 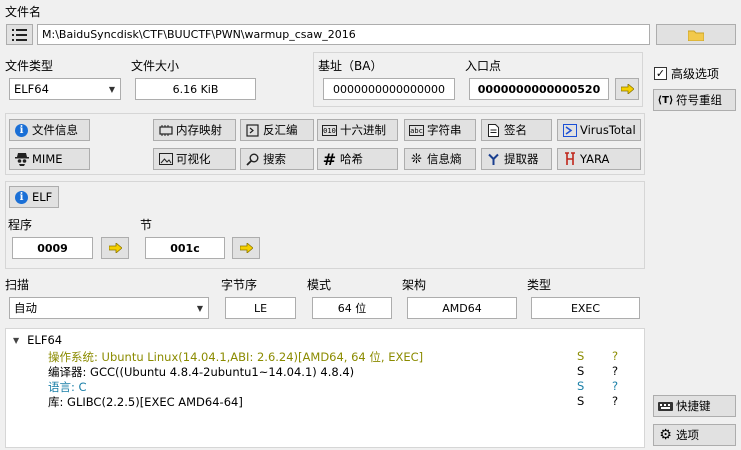 I want to click on gear-icon: ⚙, so click(x=665, y=435).